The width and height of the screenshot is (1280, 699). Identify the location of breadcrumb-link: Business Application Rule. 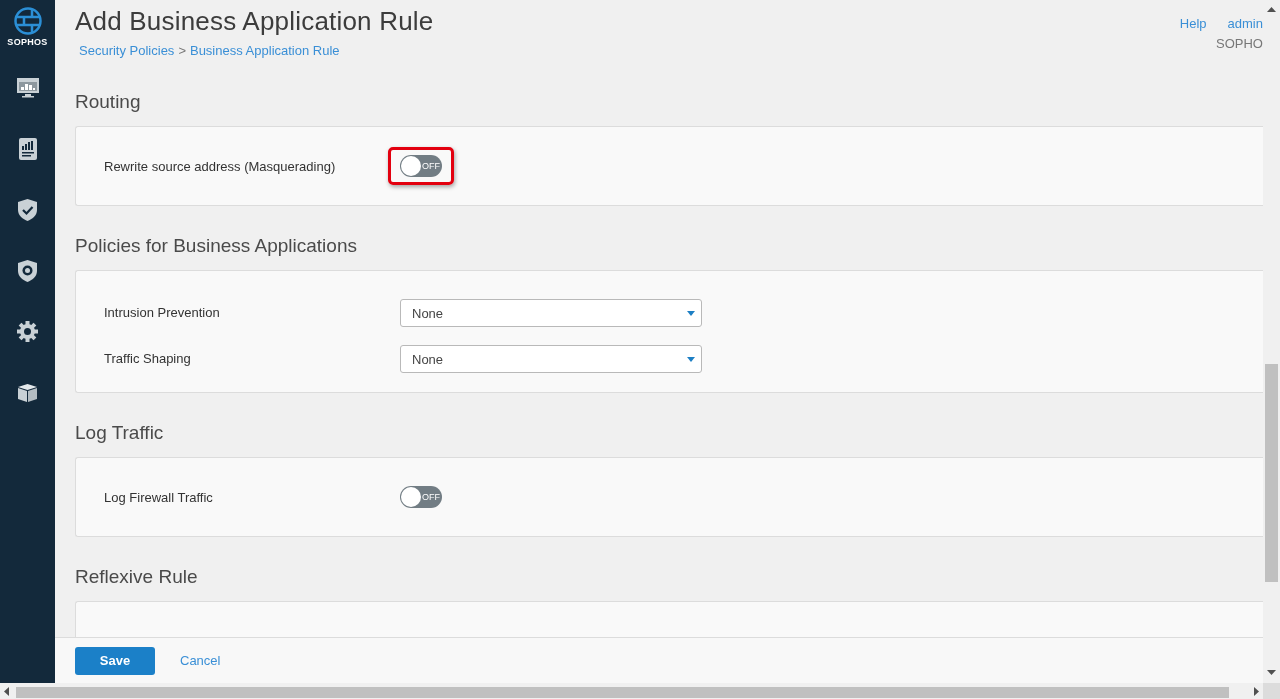
(264, 50).